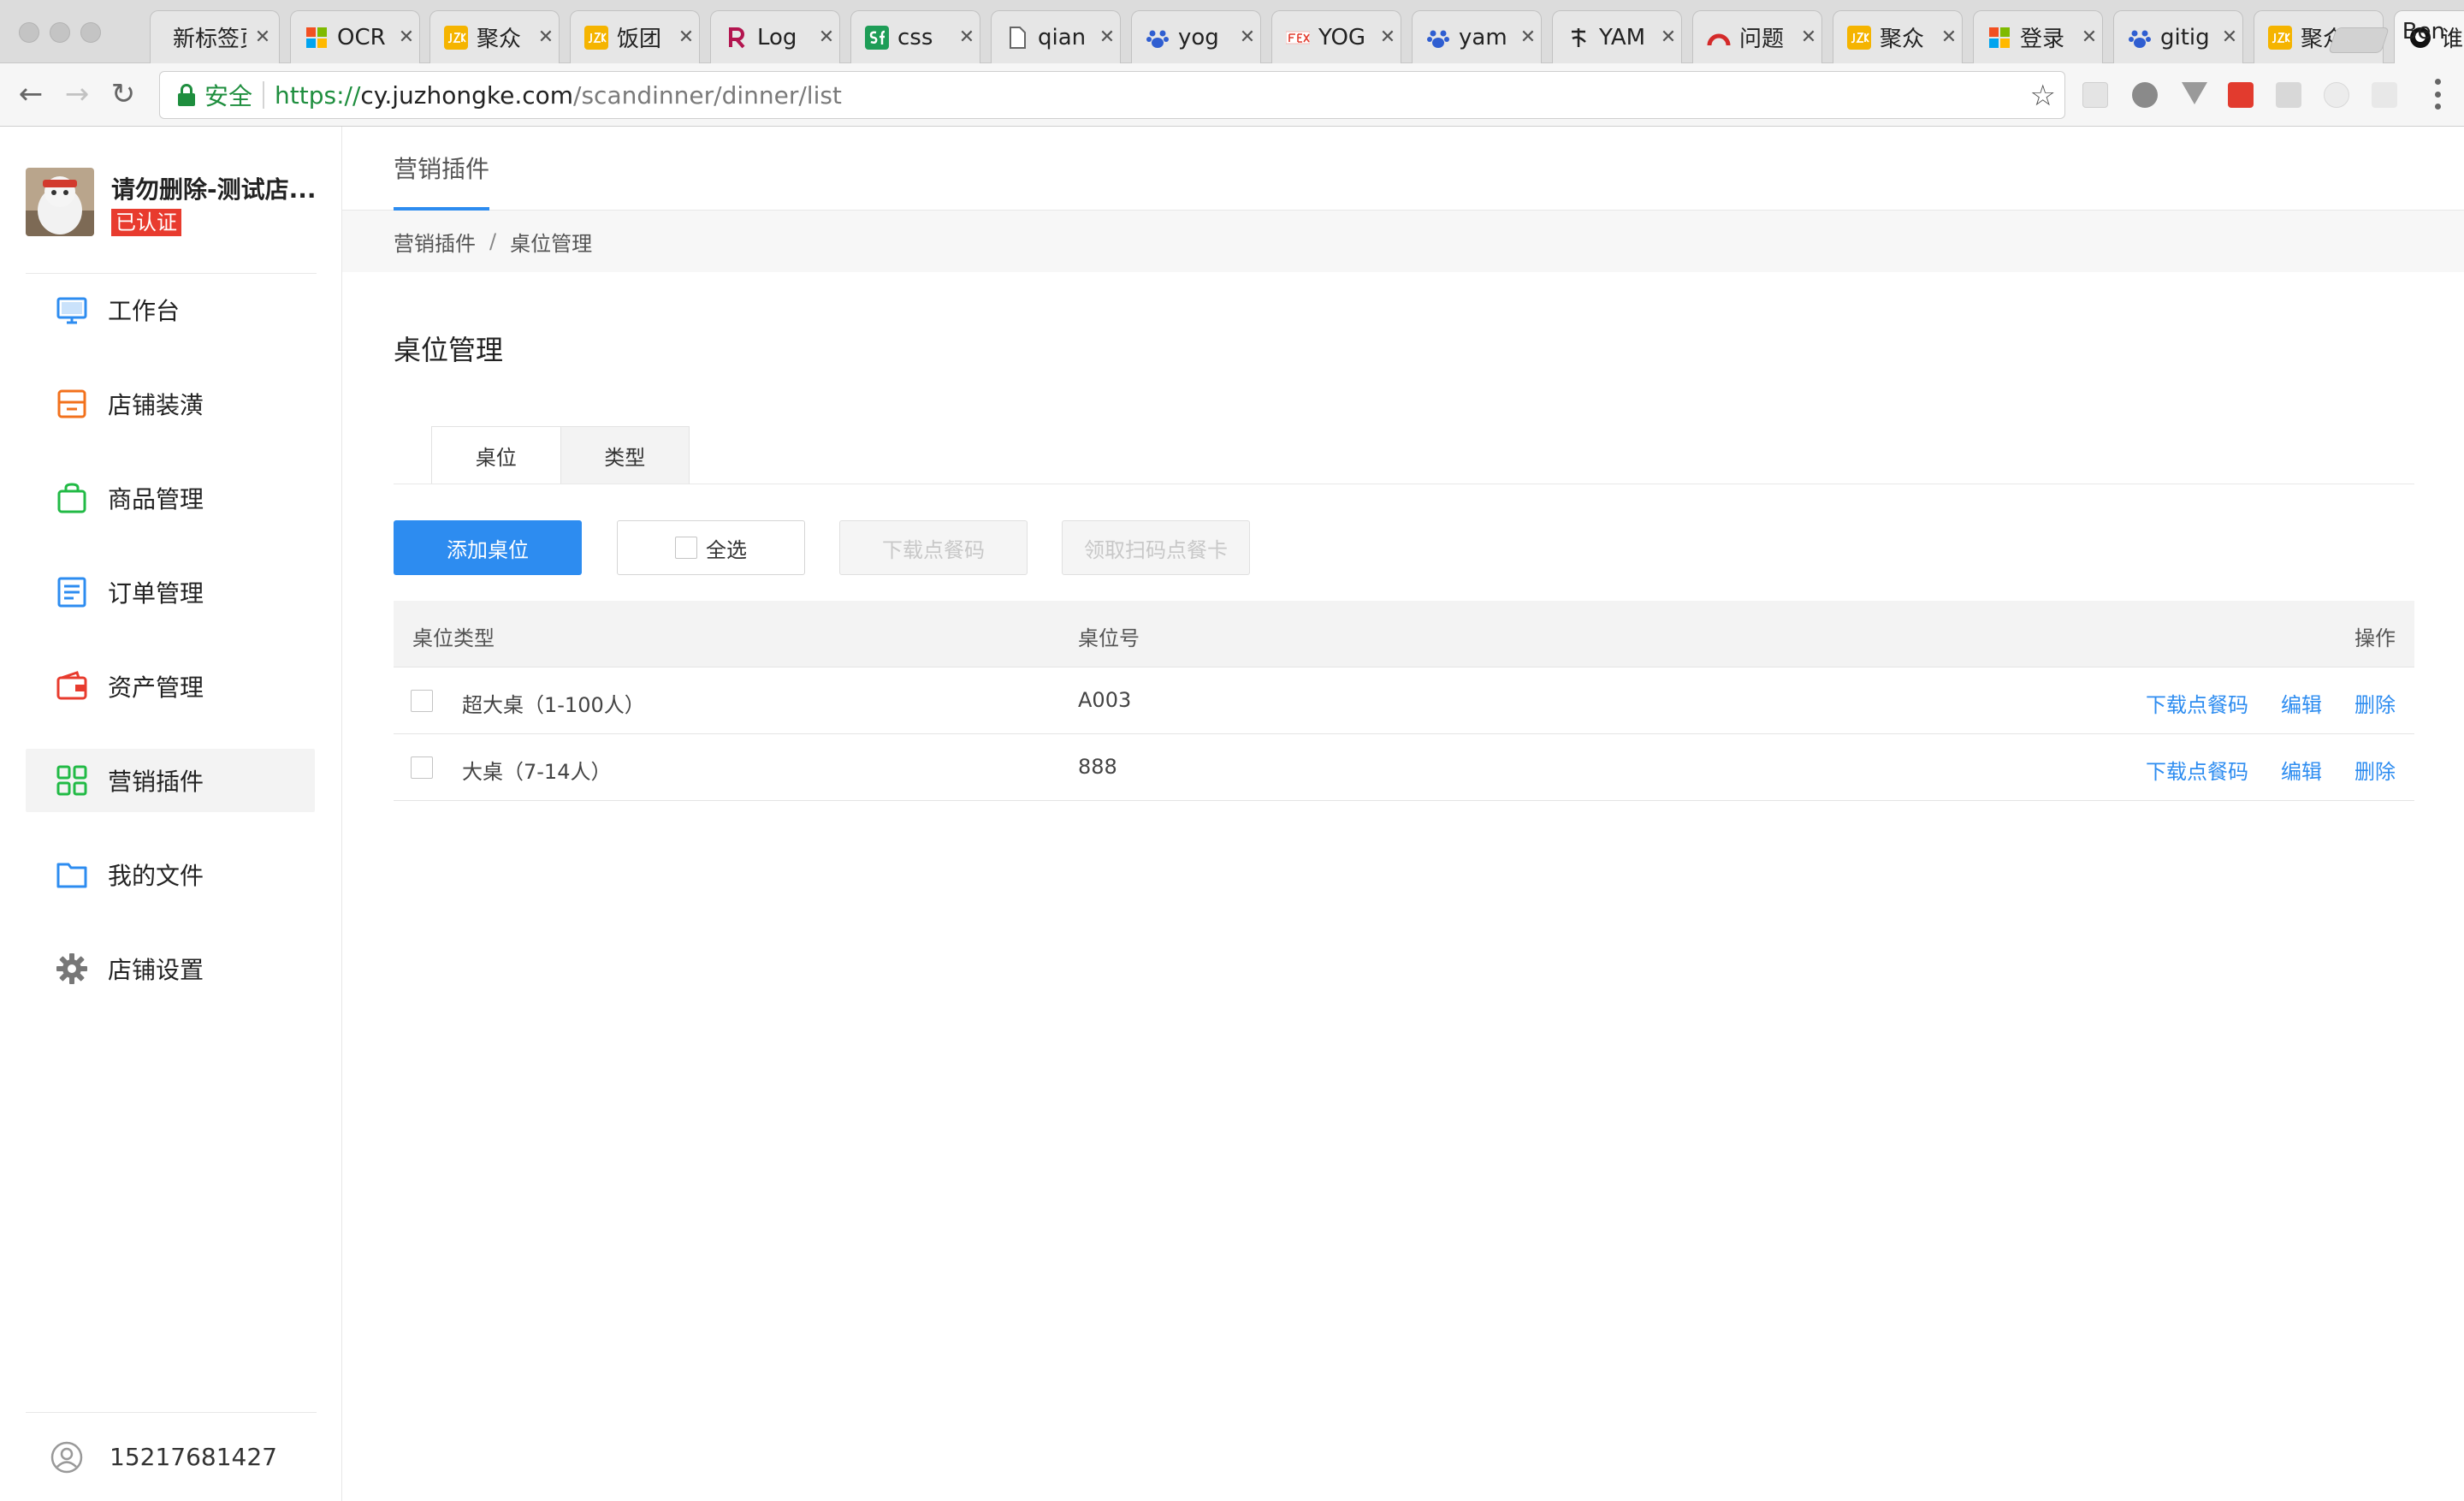 The image size is (2464, 1501). Describe the element at coordinates (2359, 40) in the screenshot. I see `new-tab-button` at that location.